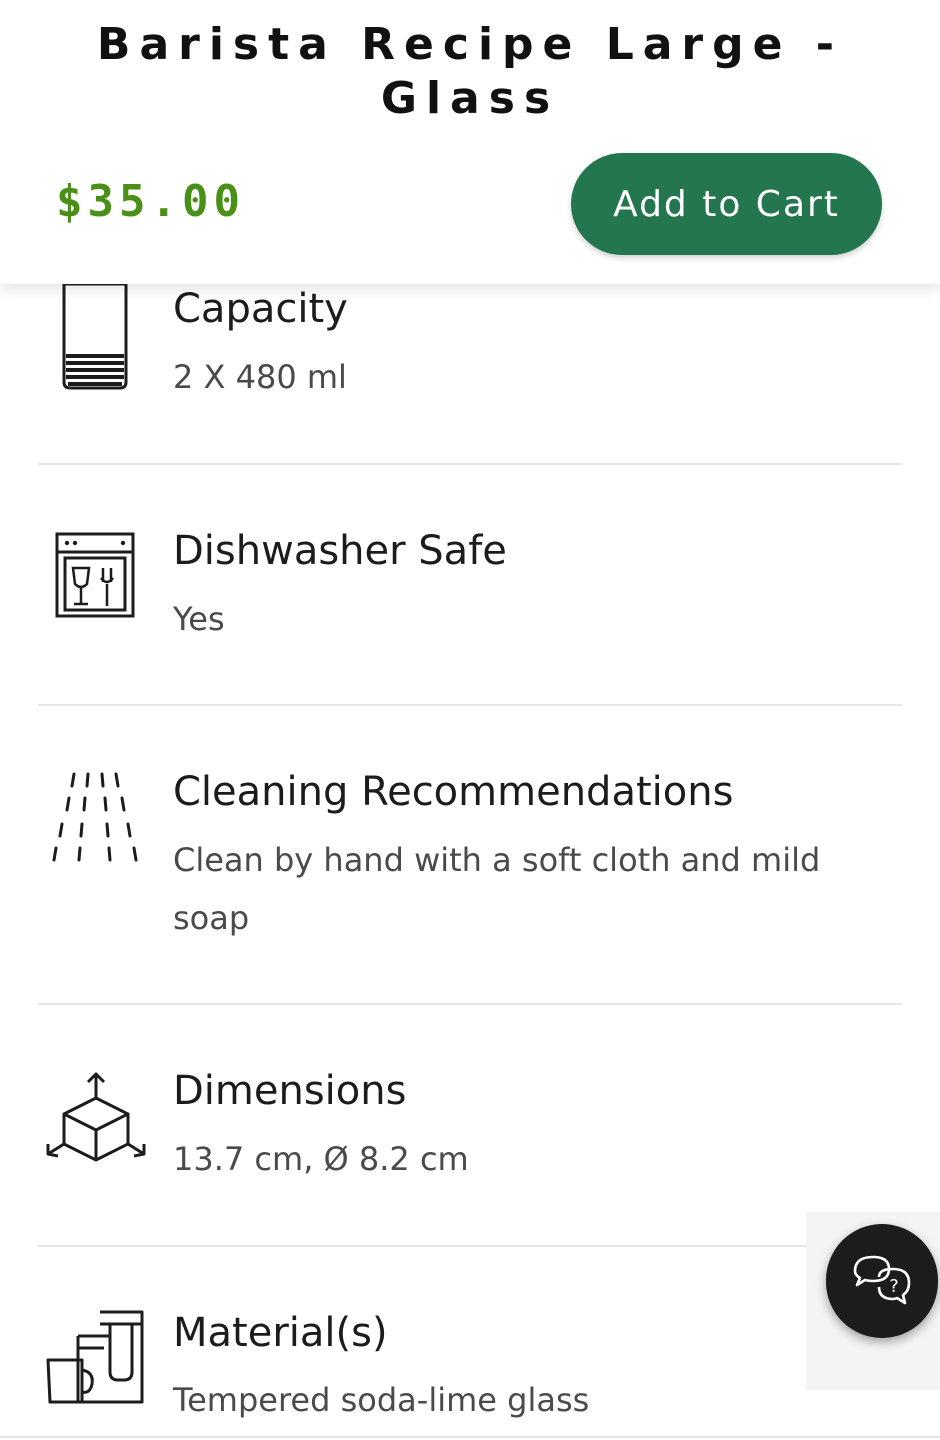 The height and width of the screenshot is (1440, 940). Describe the element at coordinates (103, 818) in the screenshot. I see `water-spray-icon` at that location.